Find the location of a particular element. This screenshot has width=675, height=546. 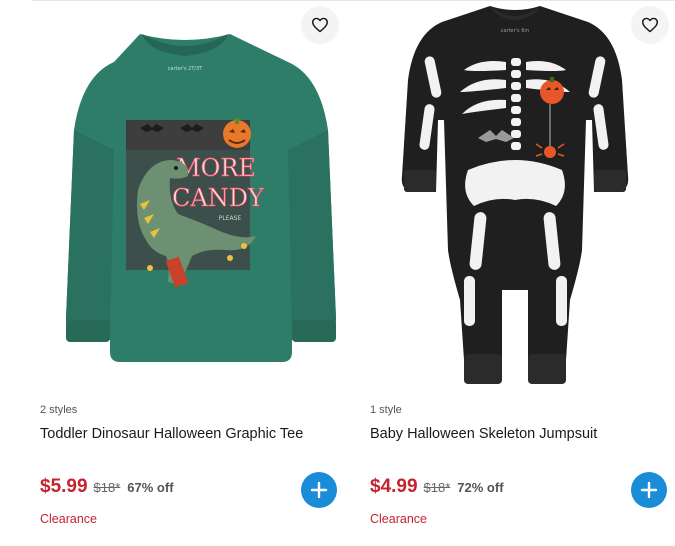

svg-text: carter's 6m is located at coordinates (515, 31).